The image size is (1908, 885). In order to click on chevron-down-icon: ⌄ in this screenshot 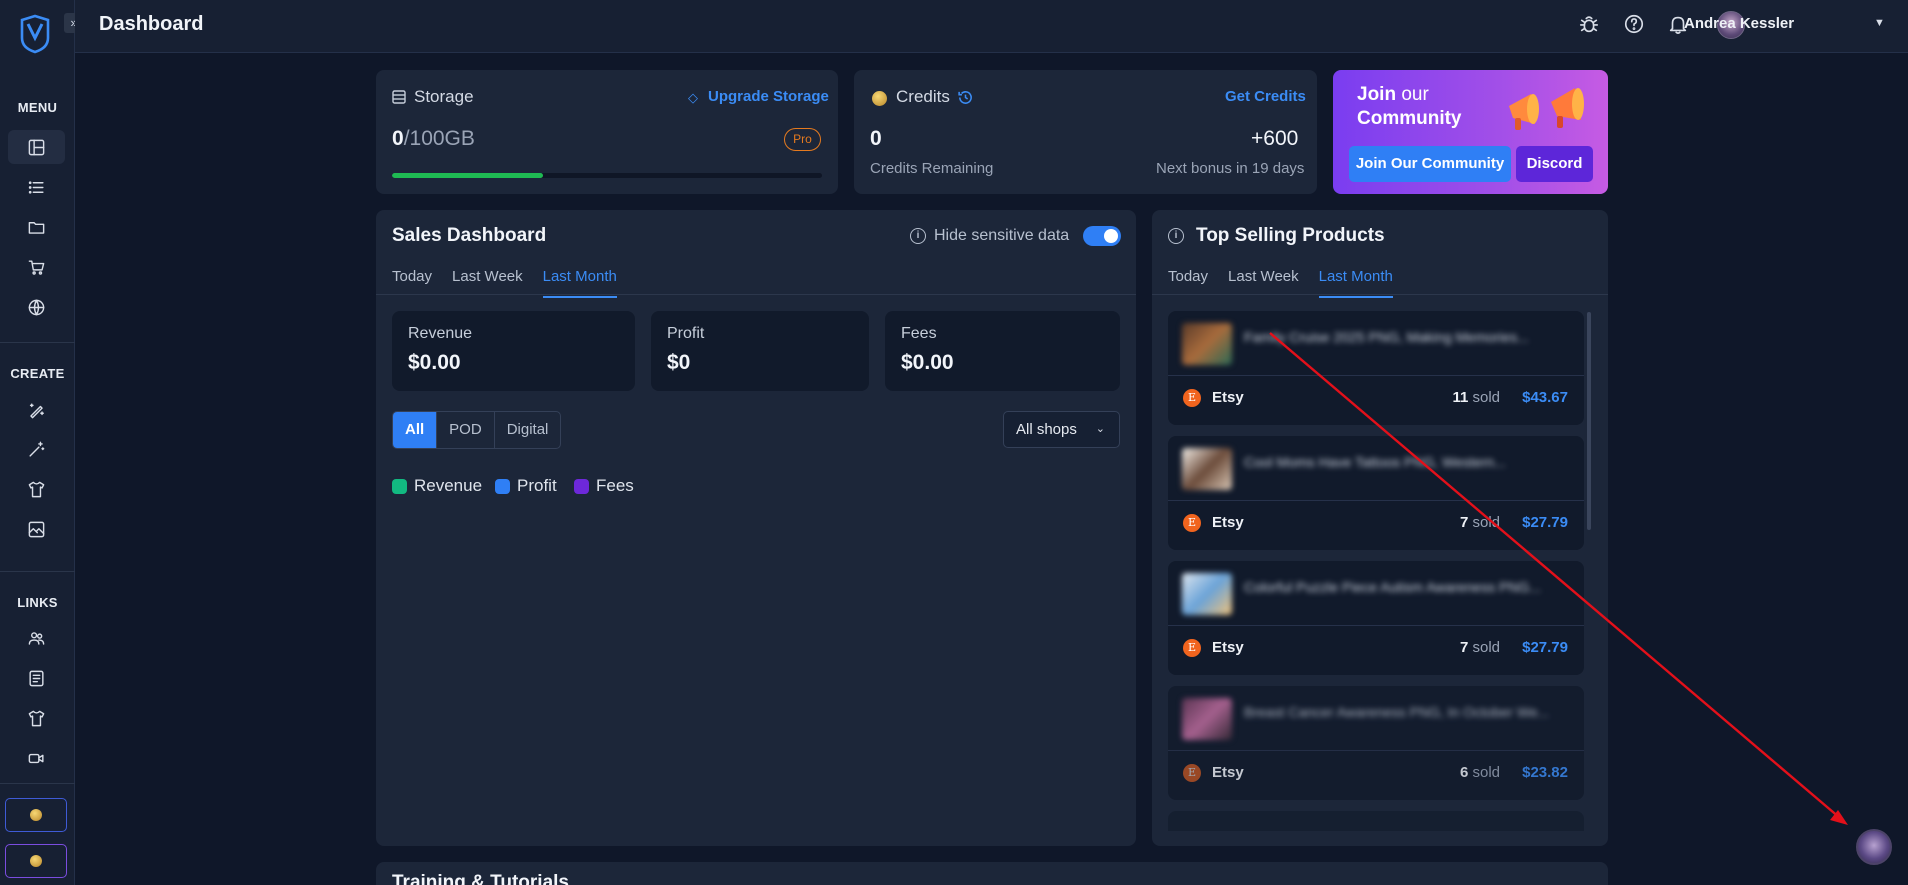, I will do `click(1100, 429)`.